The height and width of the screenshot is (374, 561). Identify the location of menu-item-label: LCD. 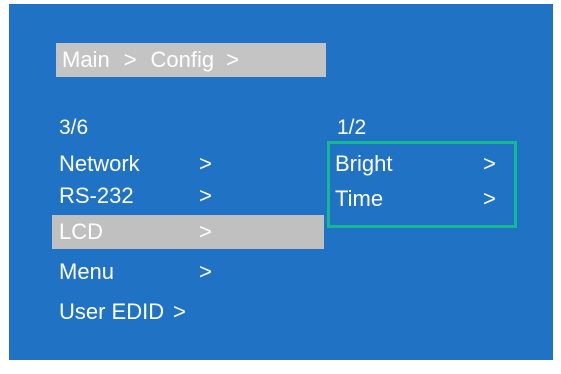
(81, 231).